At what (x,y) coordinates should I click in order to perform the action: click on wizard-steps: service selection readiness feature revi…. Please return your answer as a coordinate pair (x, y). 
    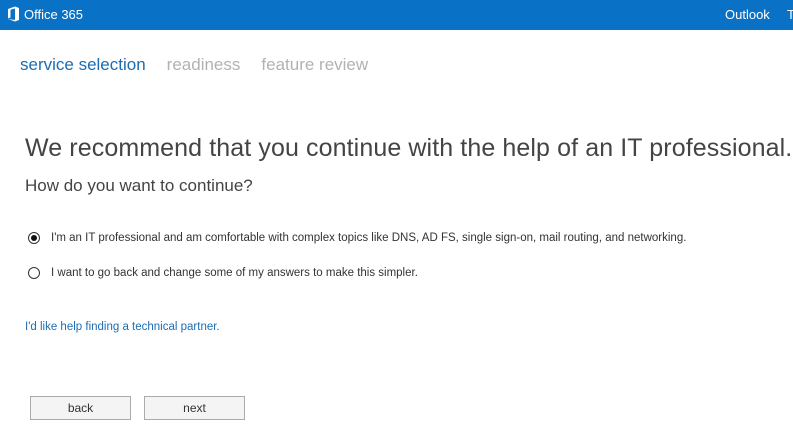
    Looking at the image, I should click on (194, 65).